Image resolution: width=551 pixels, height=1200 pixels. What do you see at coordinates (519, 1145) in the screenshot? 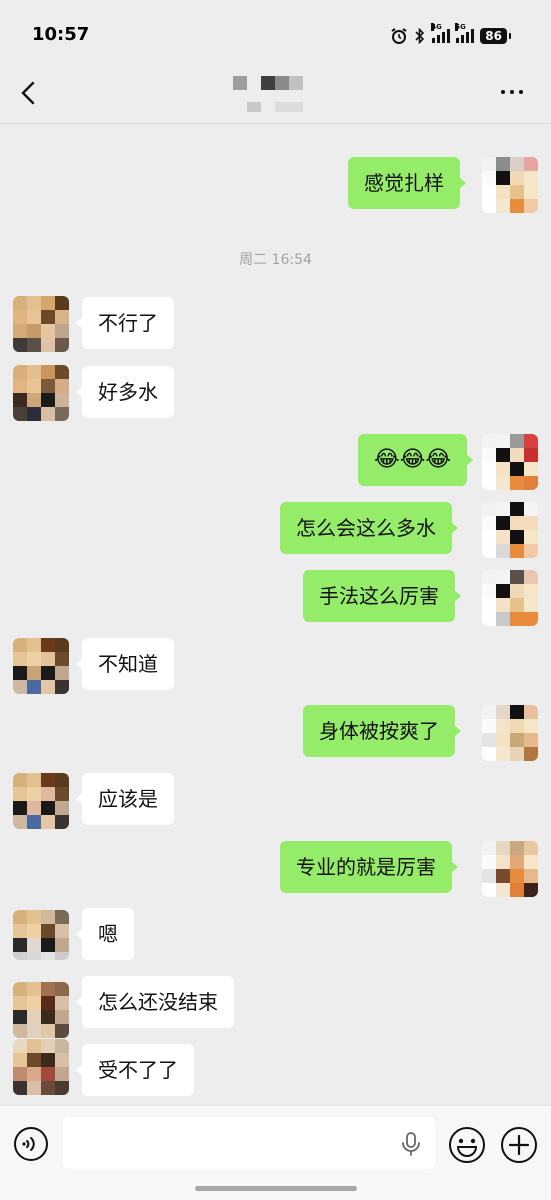
I see `plus-icon` at bounding box center [519, 1145].